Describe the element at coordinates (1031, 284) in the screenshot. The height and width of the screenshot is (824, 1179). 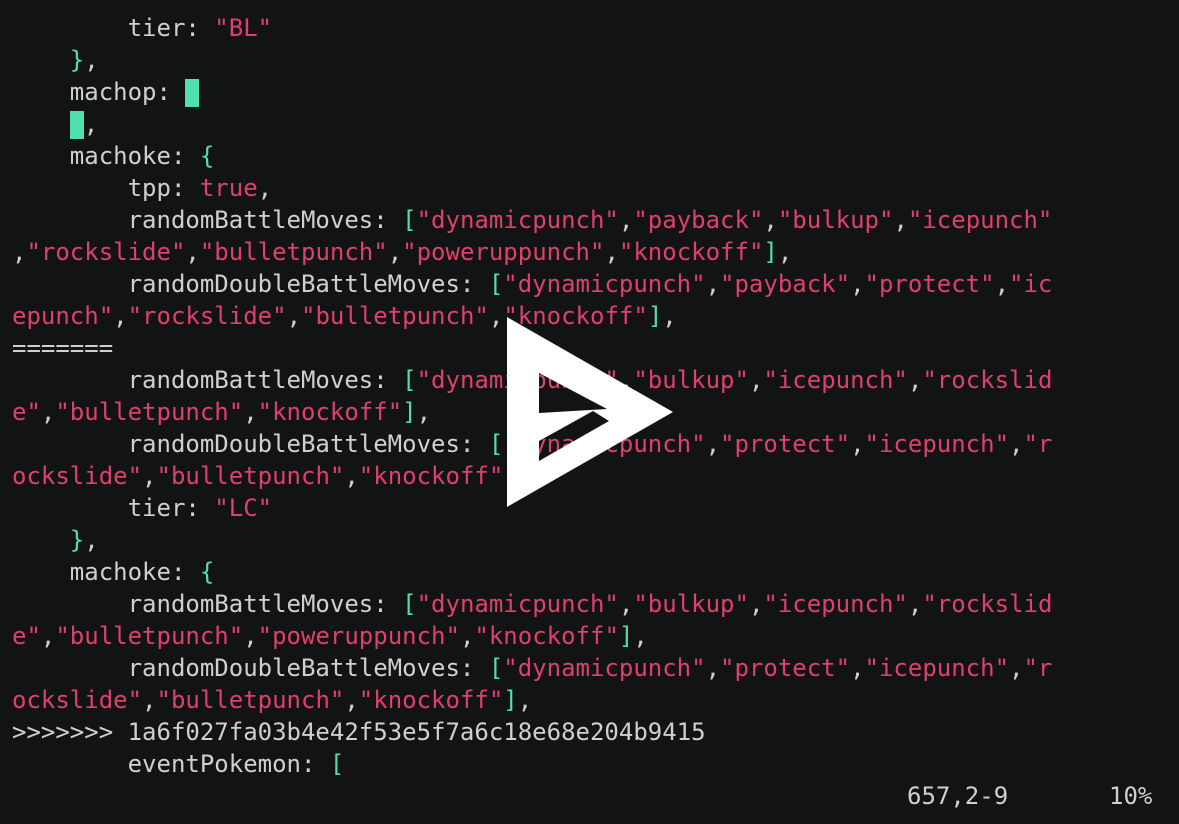
I see `string-token: "ic` at that location.